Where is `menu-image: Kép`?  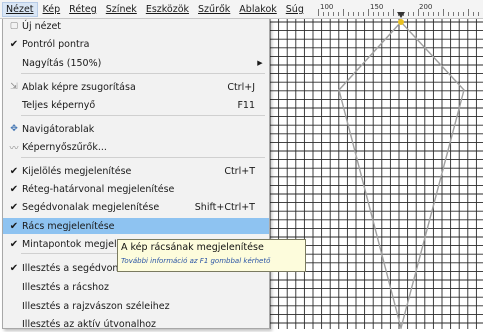 menu-image: Kép is located at coordinates (52, 9).